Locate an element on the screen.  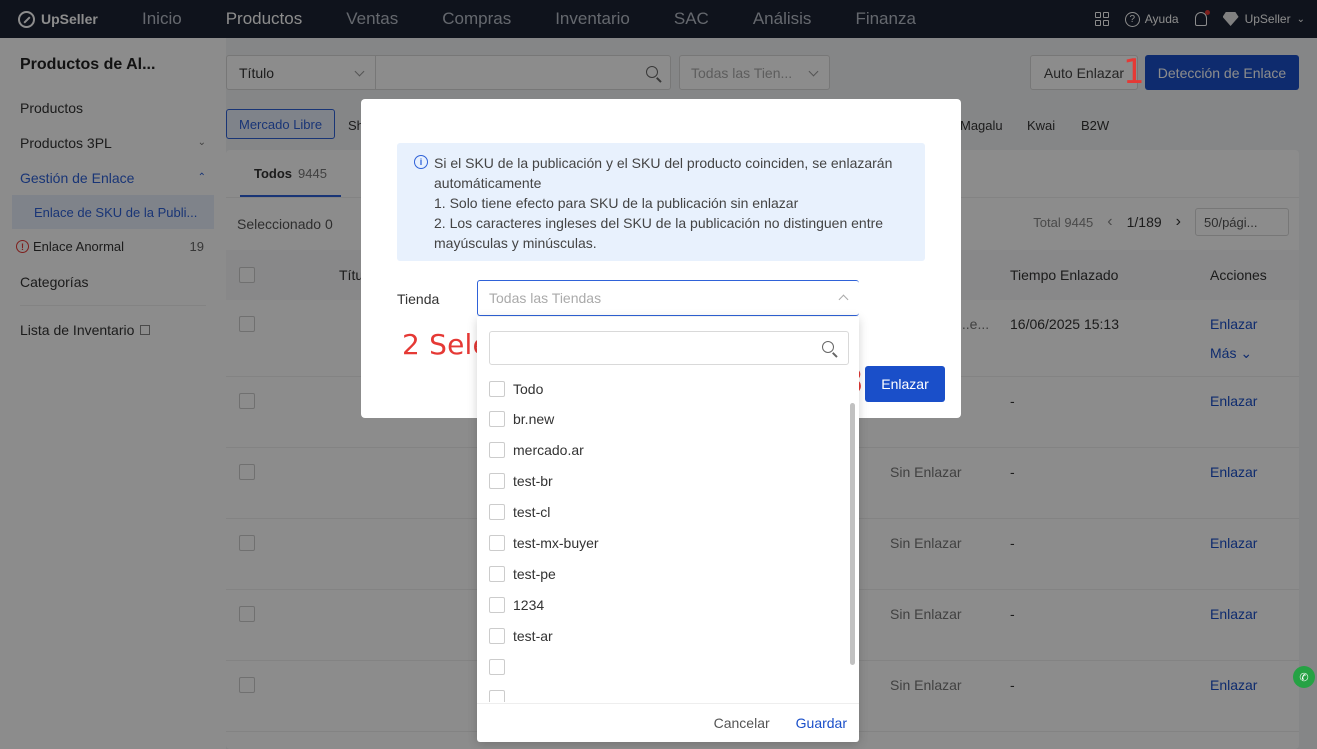
option-label: 1234 is located at coordinates (529, 604).